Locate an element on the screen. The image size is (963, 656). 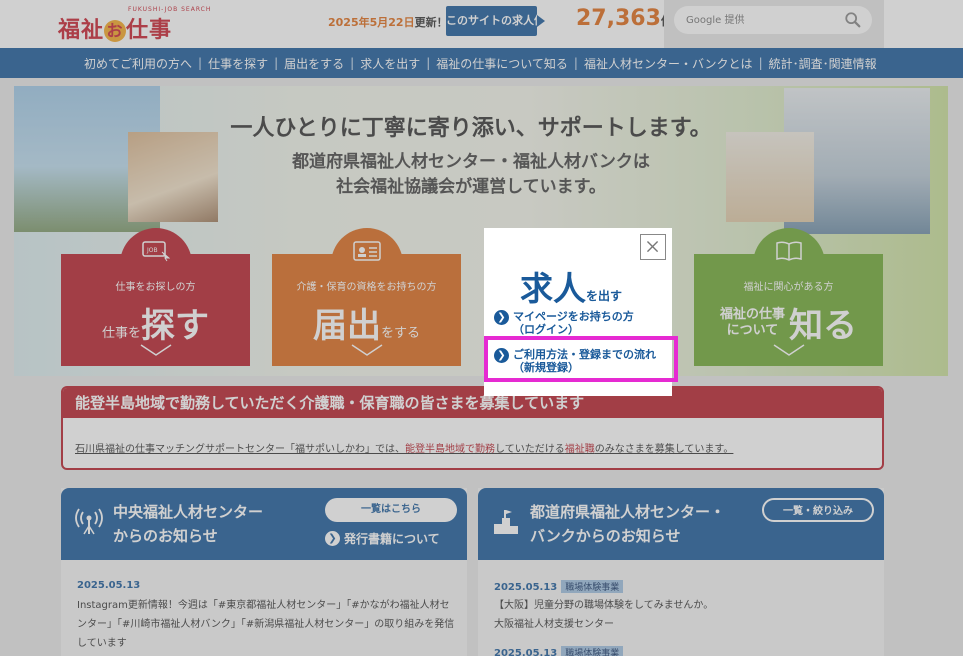
nav-item-post-job: 求人を出す is located at coordinates (390, 63).